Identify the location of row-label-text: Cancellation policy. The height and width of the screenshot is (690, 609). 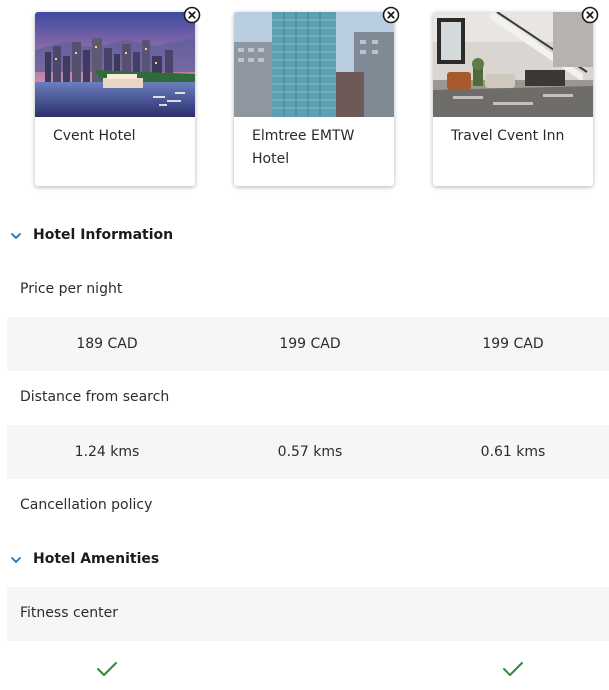
(86, 505).